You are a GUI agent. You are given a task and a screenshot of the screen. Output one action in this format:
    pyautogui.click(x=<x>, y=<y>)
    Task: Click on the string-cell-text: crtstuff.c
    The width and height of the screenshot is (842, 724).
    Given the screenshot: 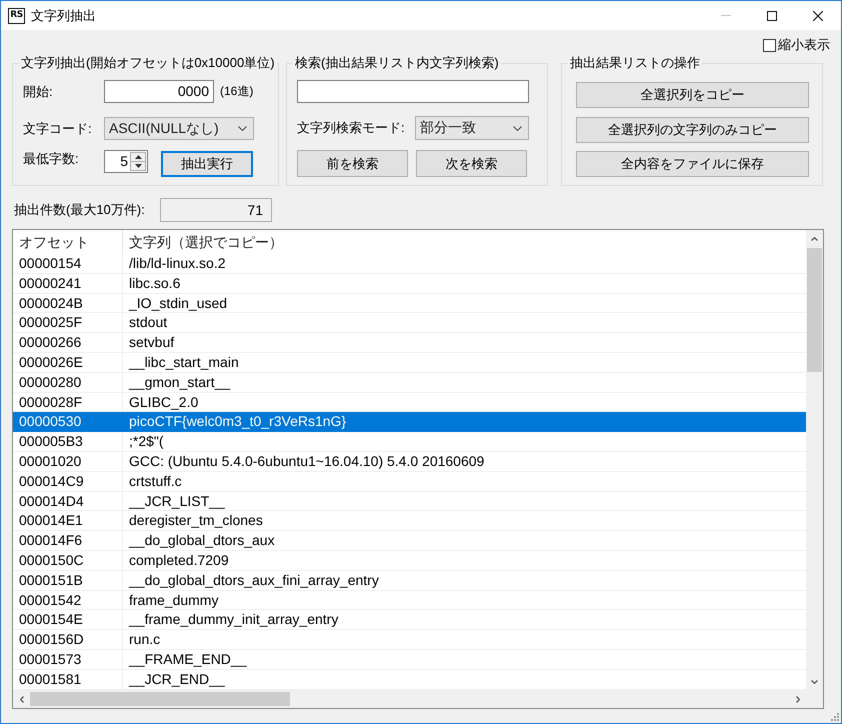 What is the action you would take?
    pyautogui.click(x=155, y=481)
    